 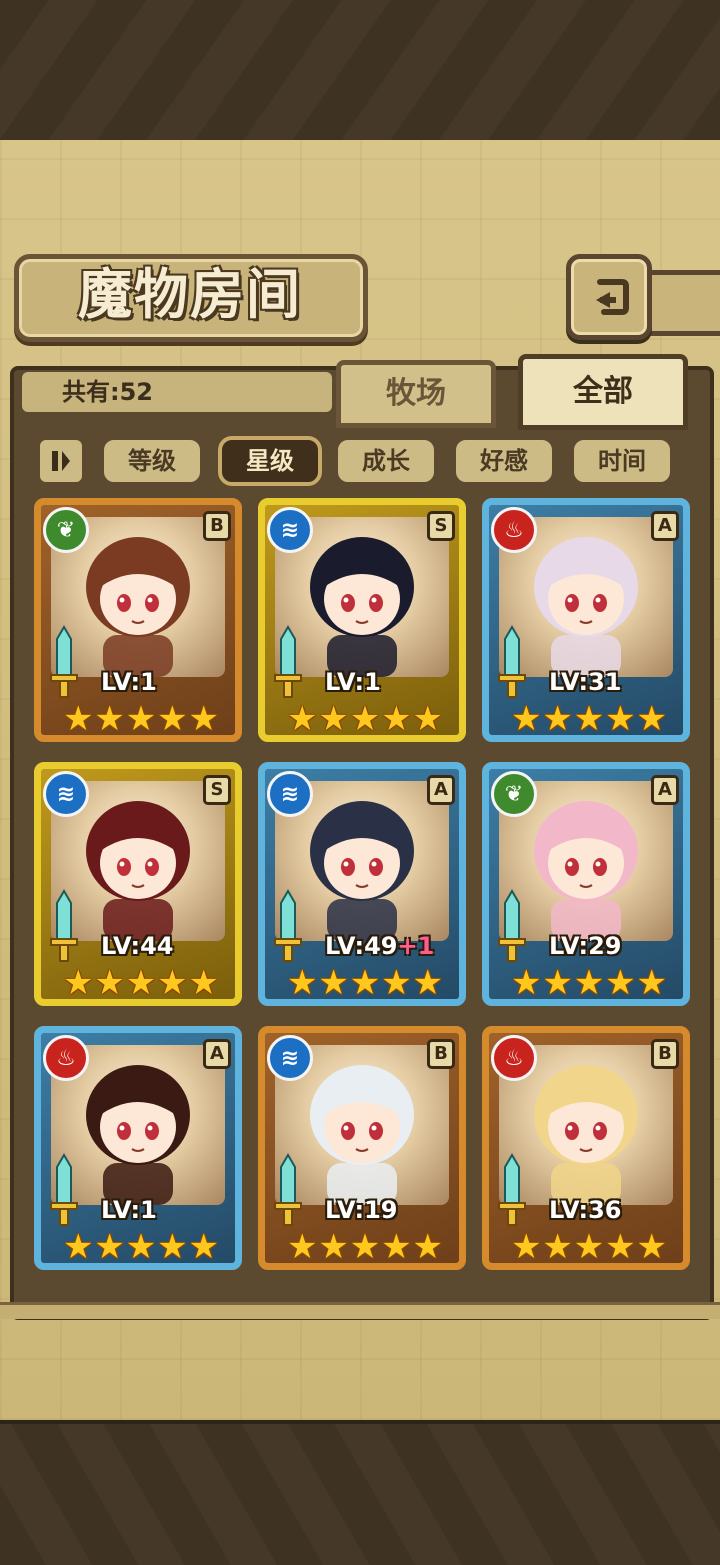 I want to click on sort-by-time: 时间, so click(x=622, y=461).